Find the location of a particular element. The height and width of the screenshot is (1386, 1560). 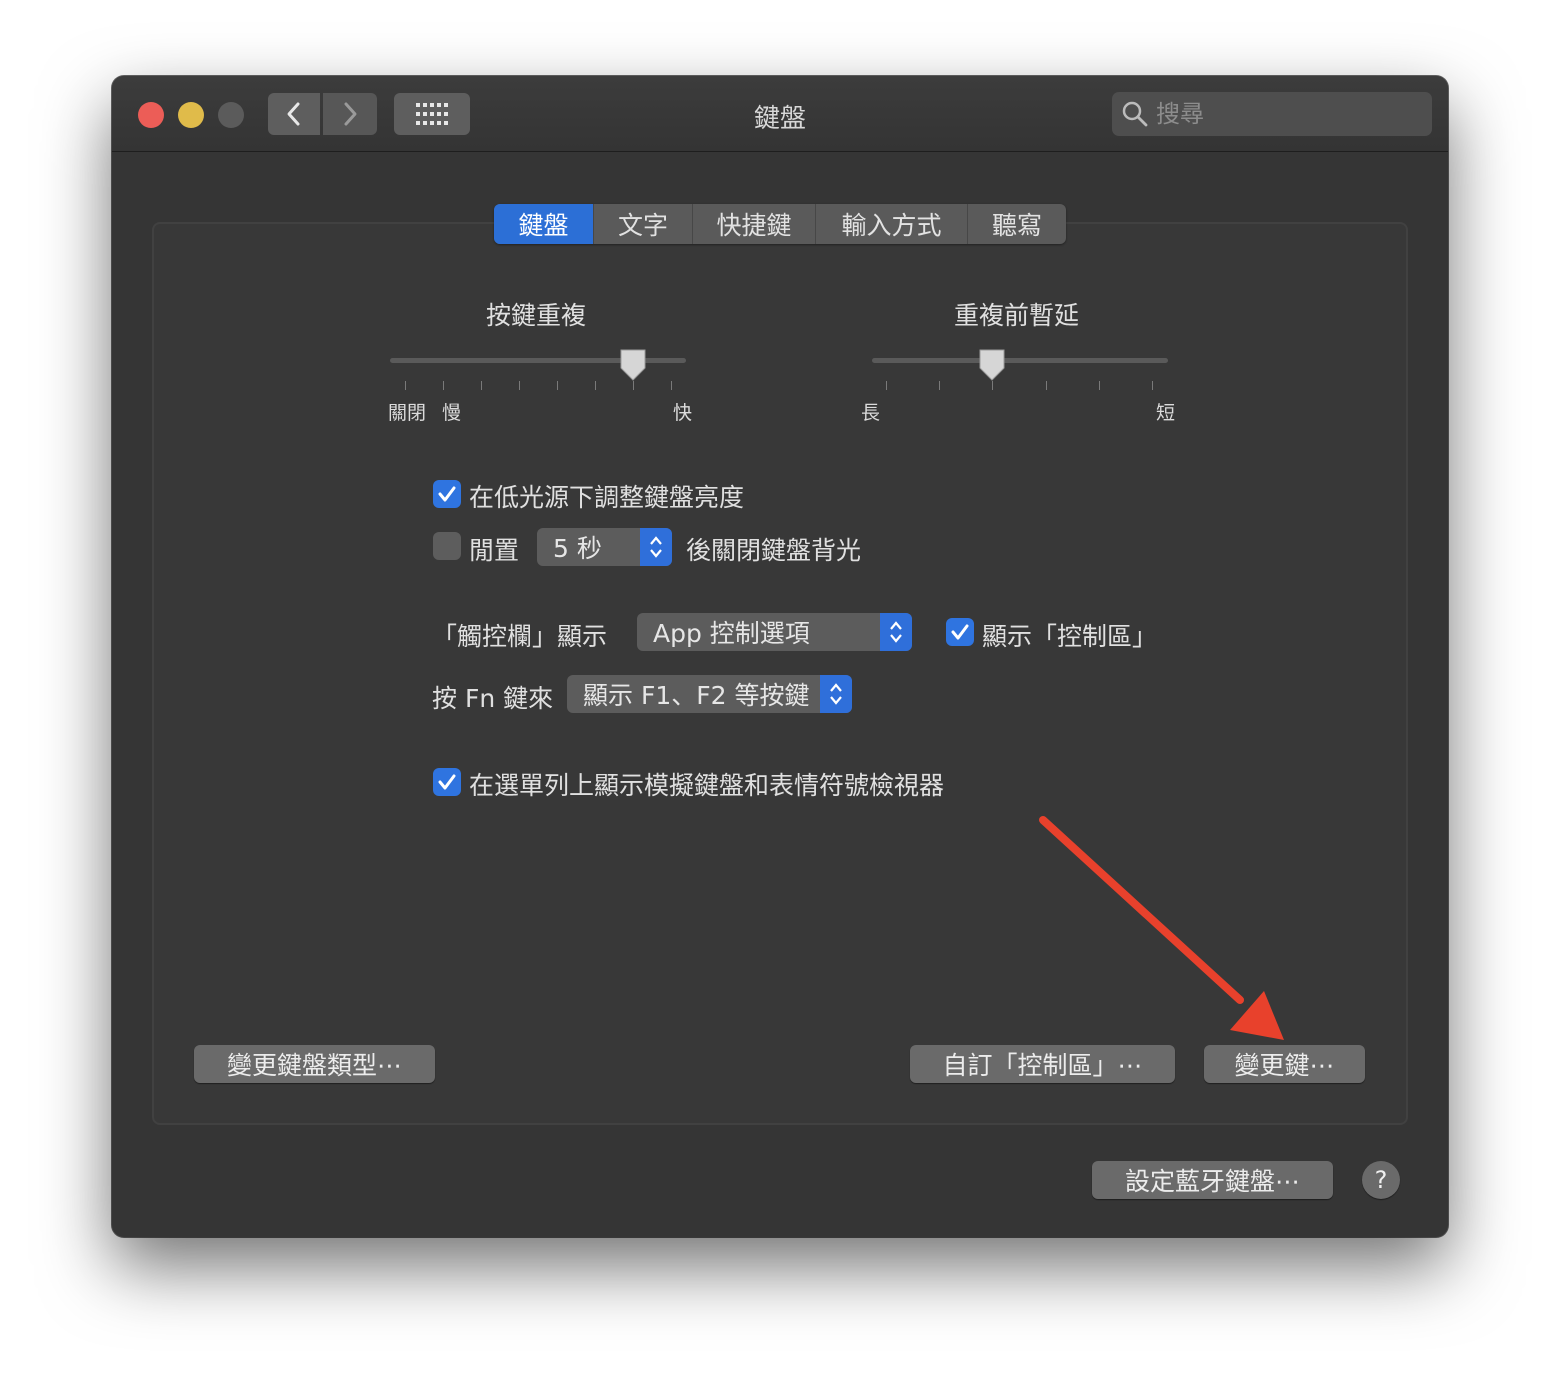

search-icon is located at coordinates (1135, 114).